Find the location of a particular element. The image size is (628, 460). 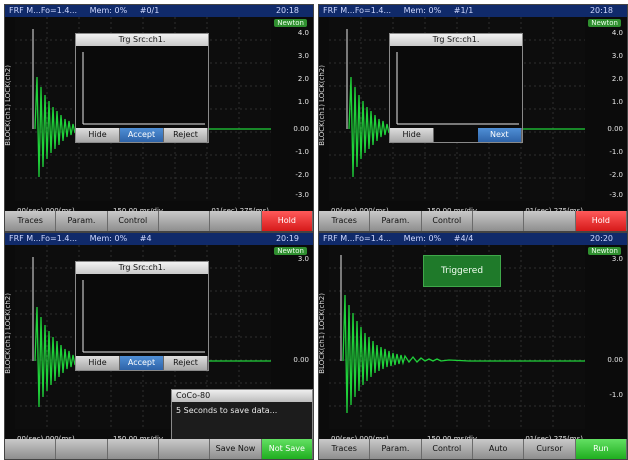

trigger-dialog: Trg Src:ch1. Hide Next is located at coordinates (456, 88).